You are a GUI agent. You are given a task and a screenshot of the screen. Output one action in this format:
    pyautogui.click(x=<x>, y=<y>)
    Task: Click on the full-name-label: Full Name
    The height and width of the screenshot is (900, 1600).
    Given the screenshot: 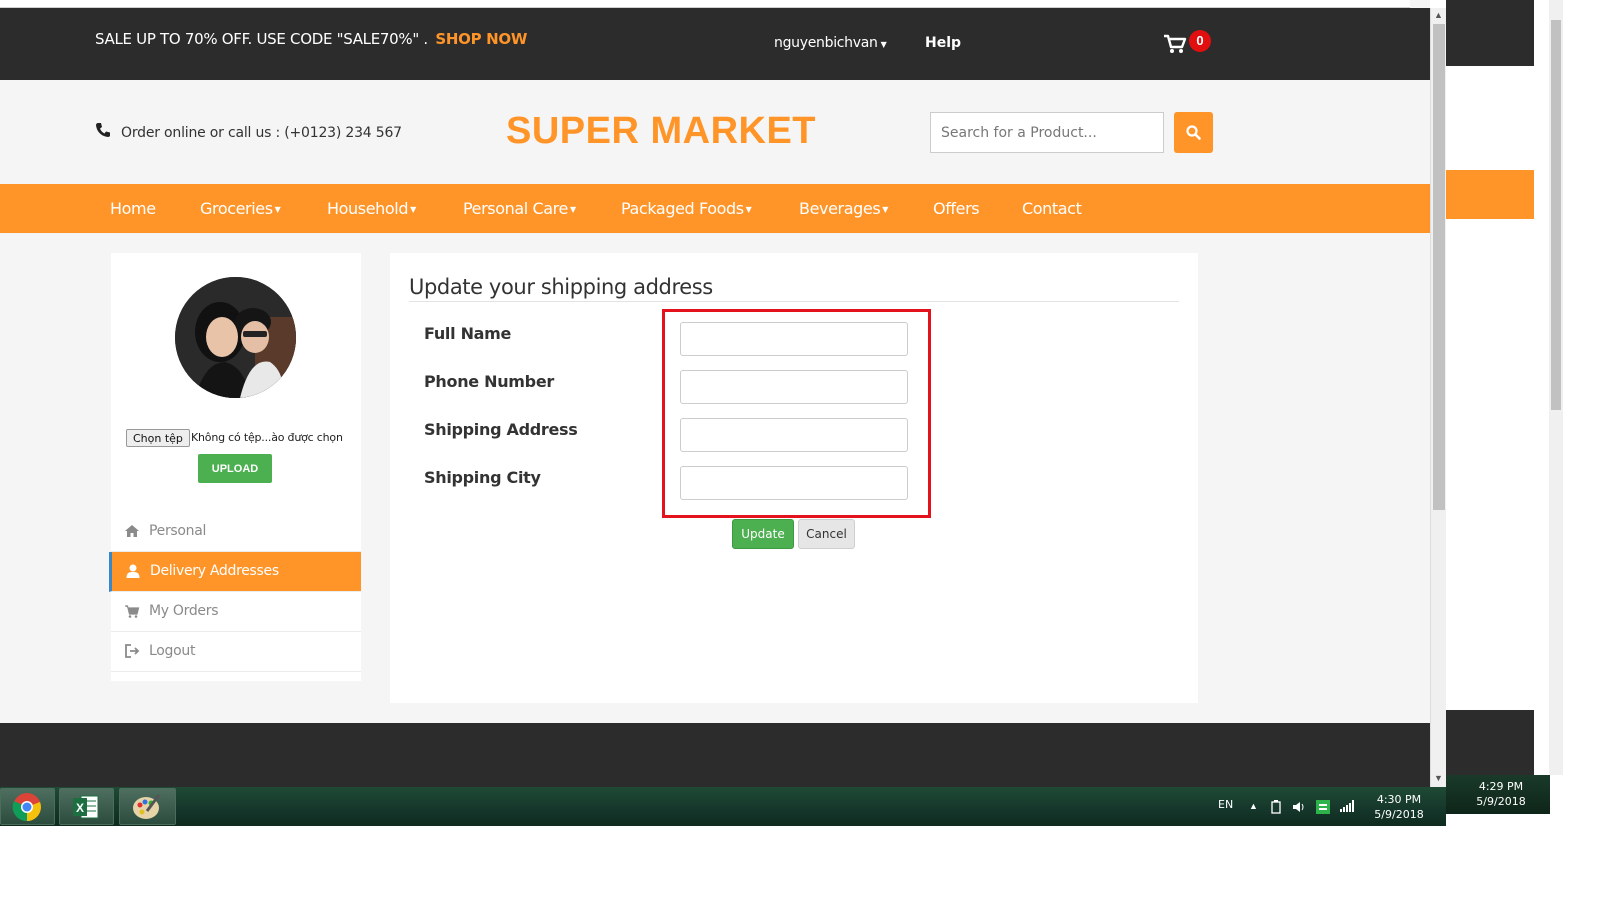 What is the action you would take?
    pyautogui.click(x=468, y=333)
    